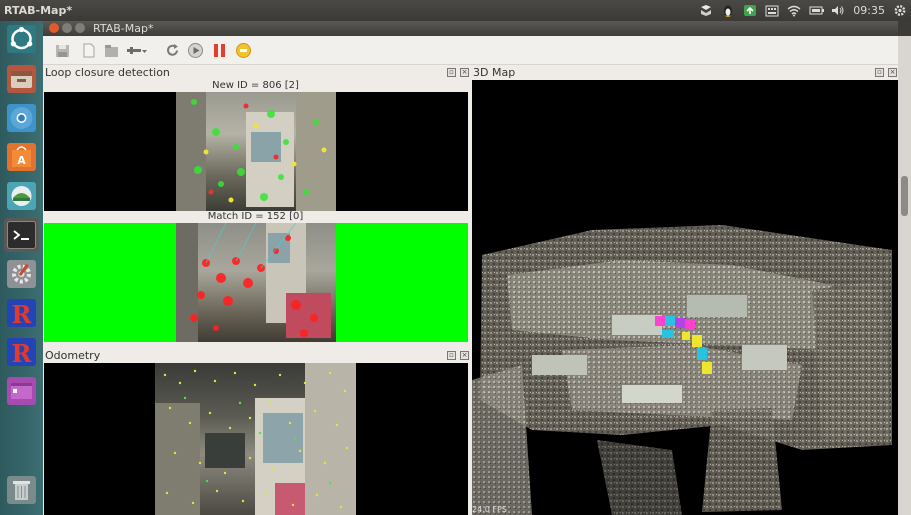  I want to click on system-monitor-button, so click(21, 196).